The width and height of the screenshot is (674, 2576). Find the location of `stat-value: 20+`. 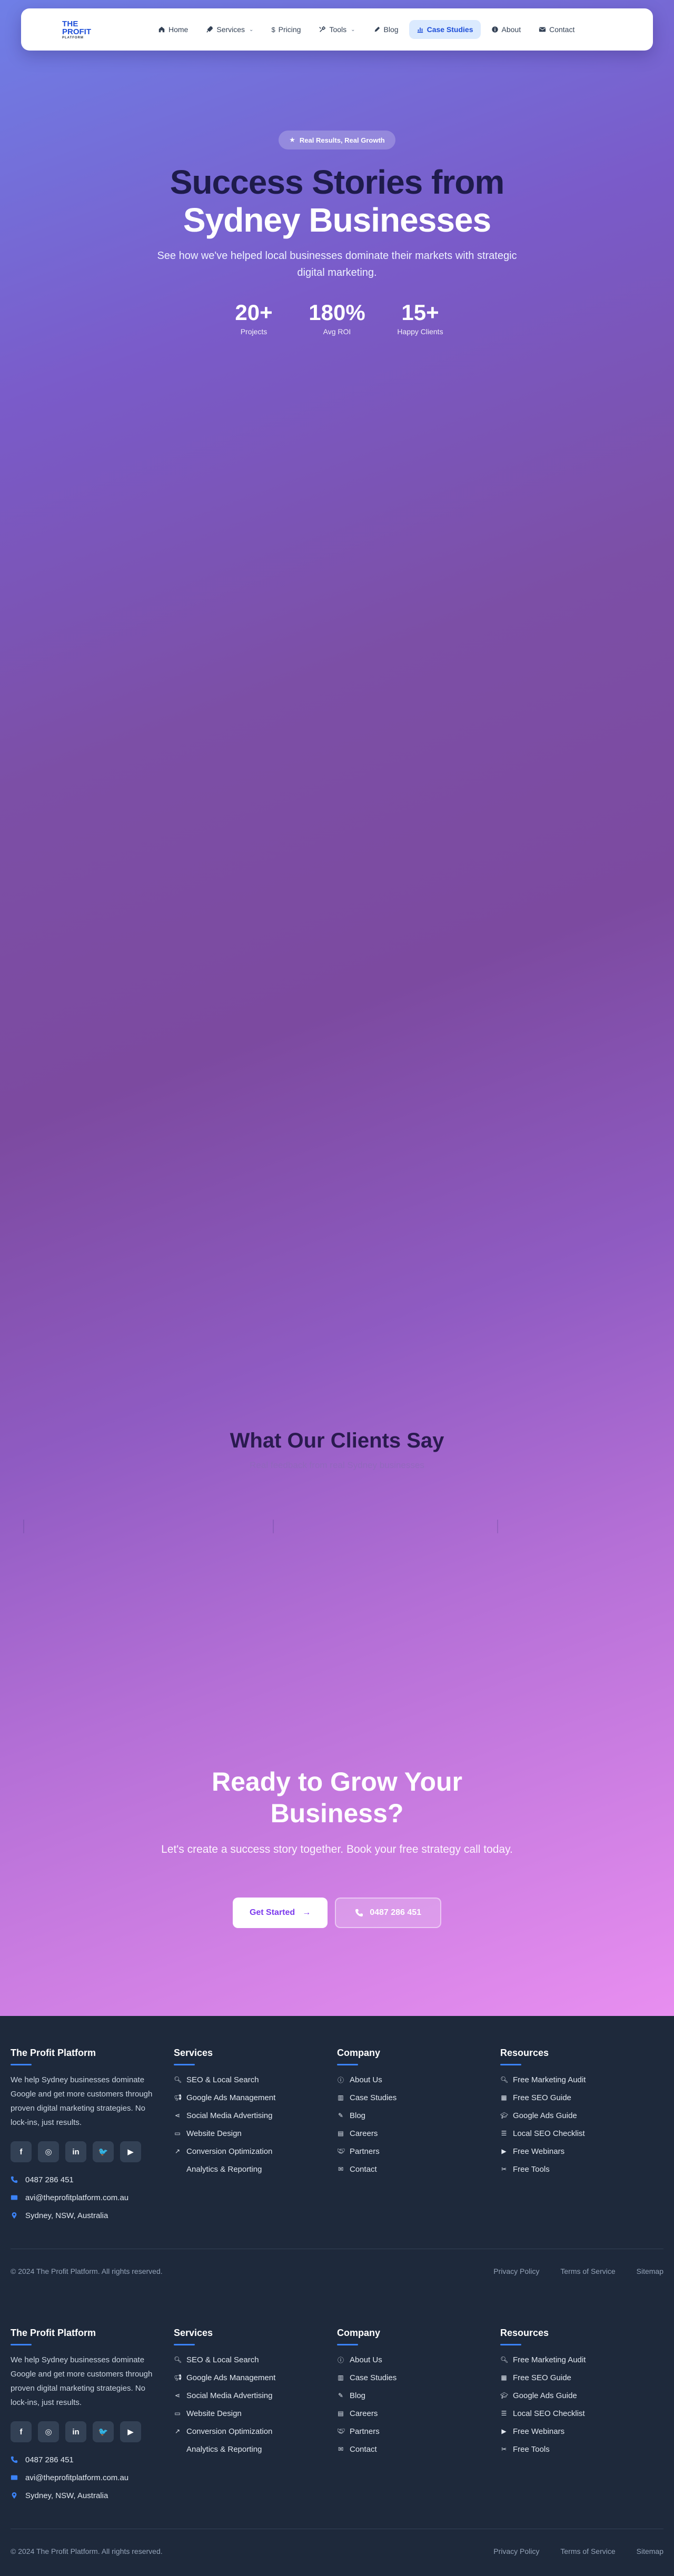

stat-value: 20+ is located at coordinates (254, 312).